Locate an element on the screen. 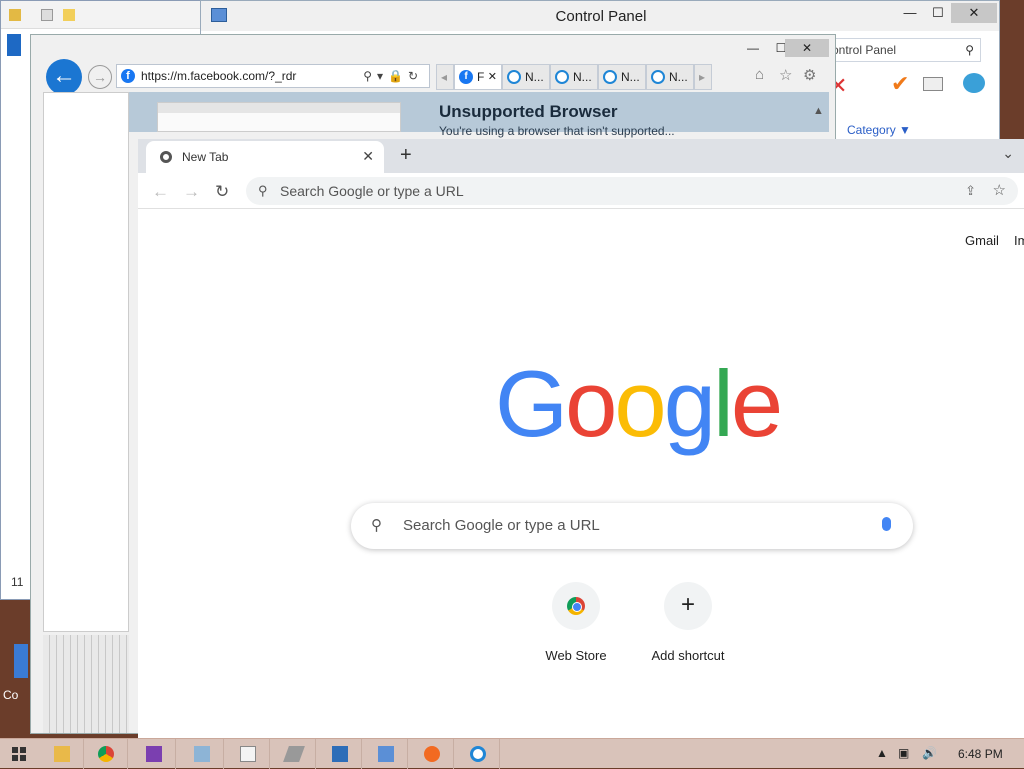 This screenshot has height=769, width=1024. omnibox: ⚲ Search Google or type a URL ⇪ ☆ is located at coordinates (632, 191).